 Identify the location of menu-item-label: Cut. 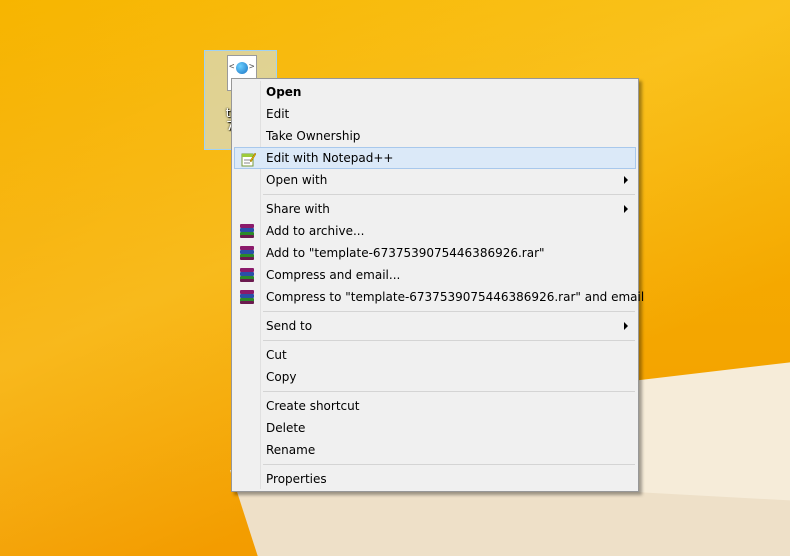
(276, 355).